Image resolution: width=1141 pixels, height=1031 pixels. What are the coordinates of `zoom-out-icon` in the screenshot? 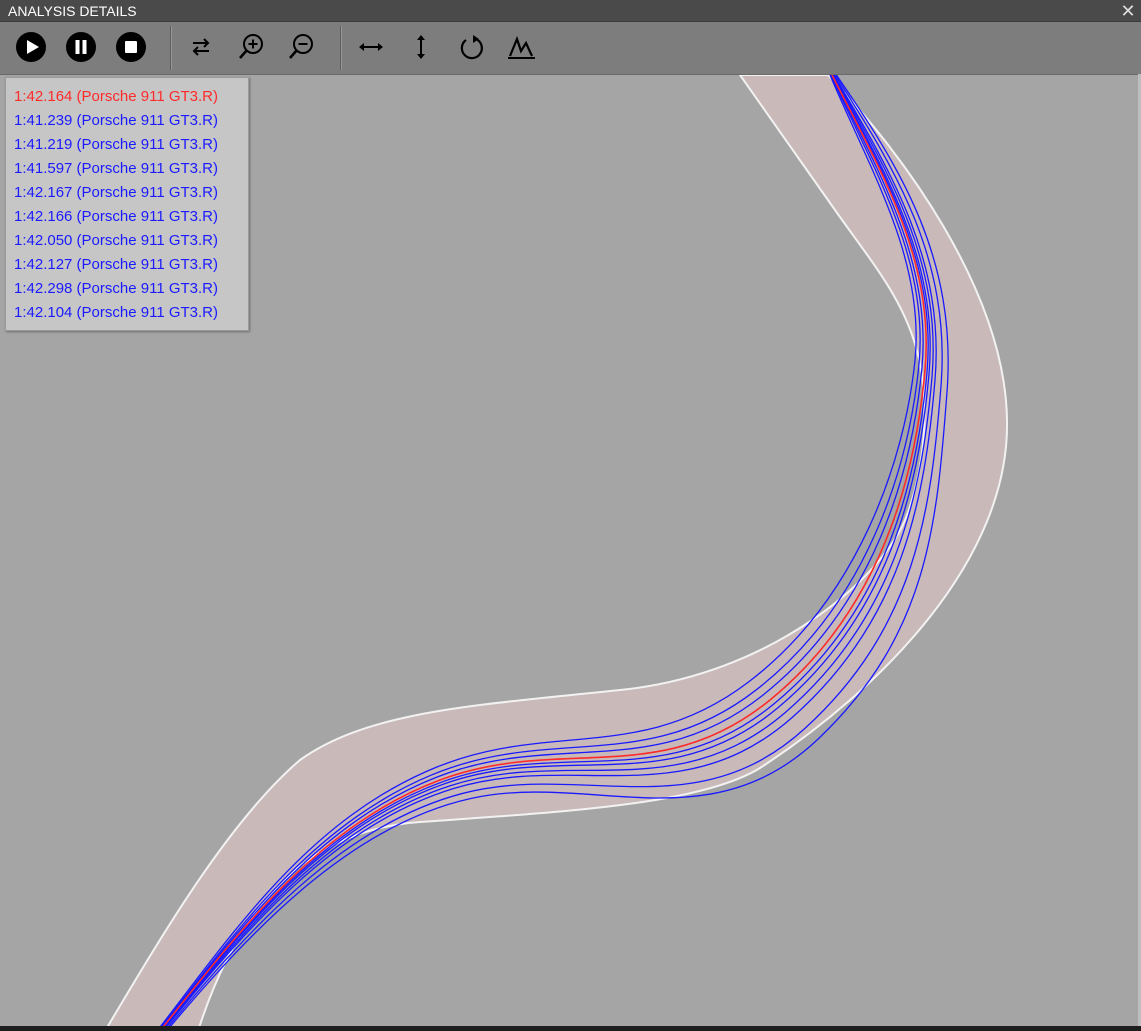 It's located at (301, 46).